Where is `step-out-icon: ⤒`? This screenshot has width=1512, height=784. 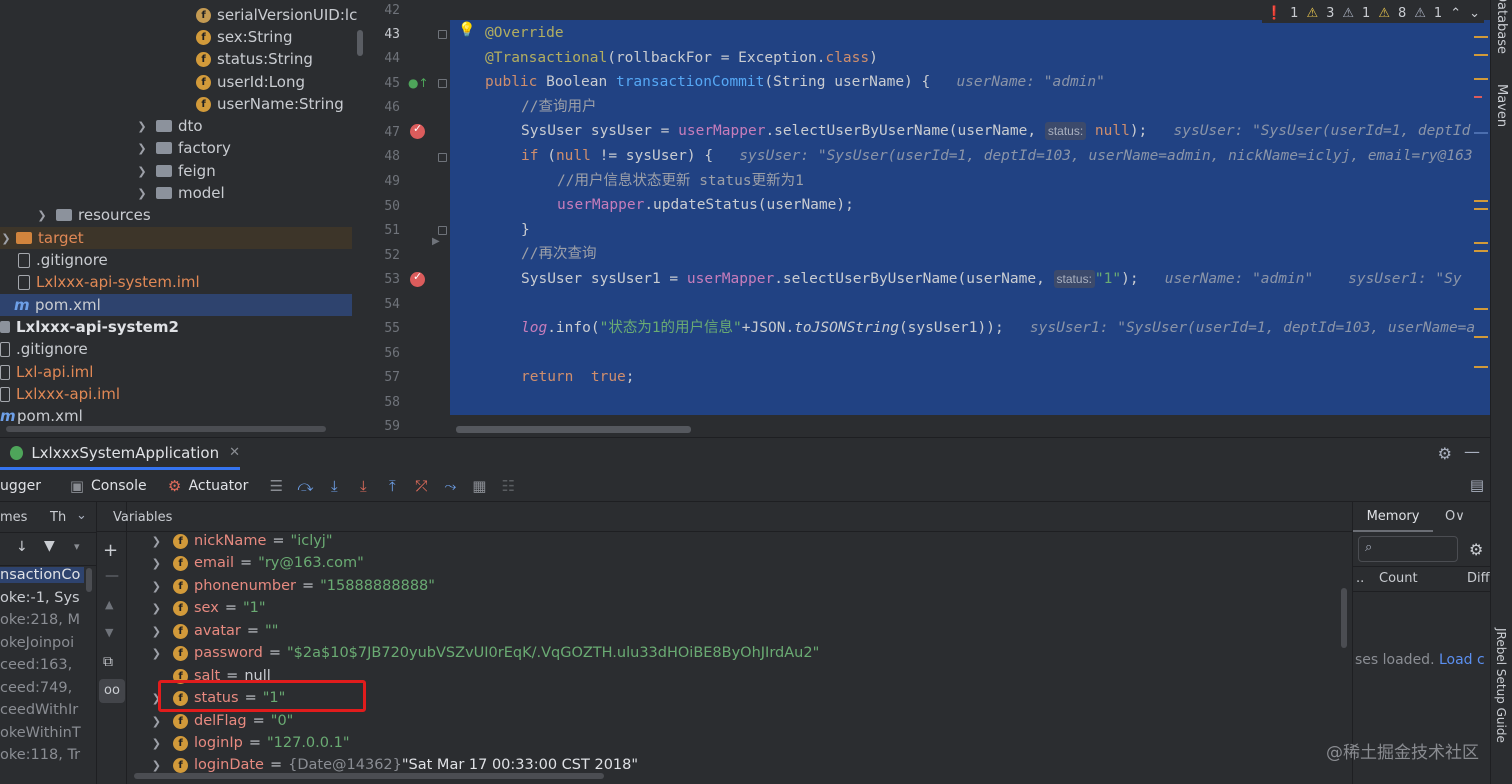
step-out-icon: ⤒ is located at coordinates (392, 486).